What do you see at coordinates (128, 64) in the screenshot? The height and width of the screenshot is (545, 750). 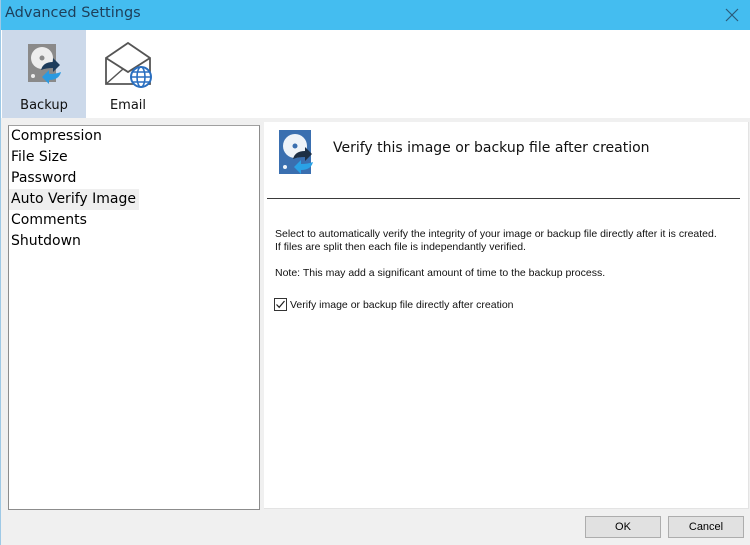 I see `email-globe-icon` at bounding box center [128, 64].